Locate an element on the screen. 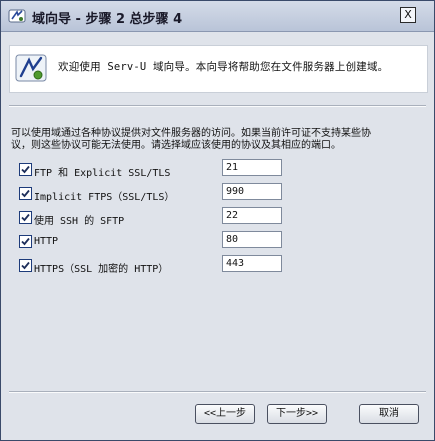 This screenshot has height=441, width=435. next-button: 下一步>> is located at coordinates (297, 414).